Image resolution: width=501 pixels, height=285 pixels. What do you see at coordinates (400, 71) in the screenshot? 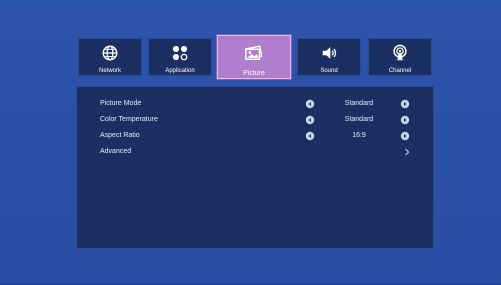
I see `tab-channel-label: Channel` at bounding box center [400, 71].